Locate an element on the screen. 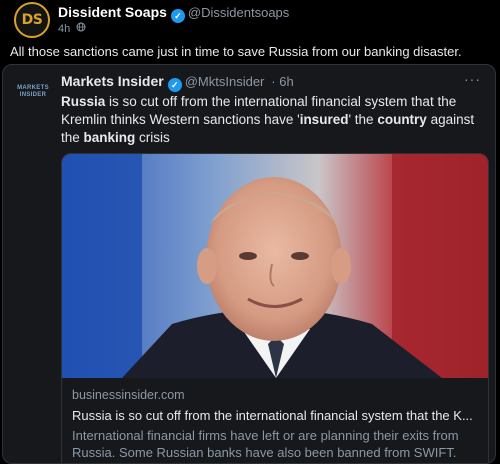  avatar: DS is located at coordinates (32, 20).